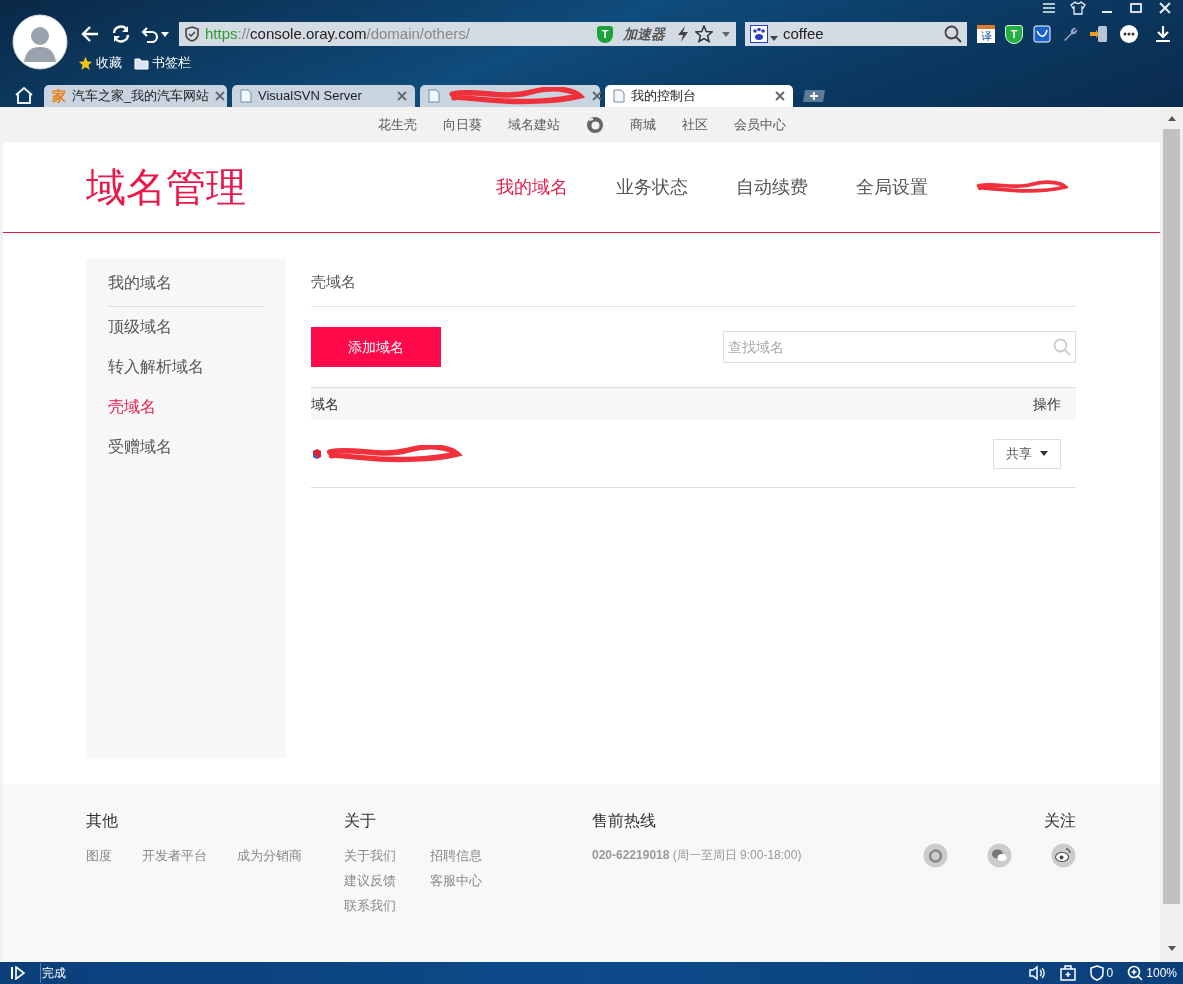 This screenshot has height=984, width=1183. Describe the element at coordinates (186, 289) in the screenshot. I see `sidebar-heading: 我的域名` at that location.